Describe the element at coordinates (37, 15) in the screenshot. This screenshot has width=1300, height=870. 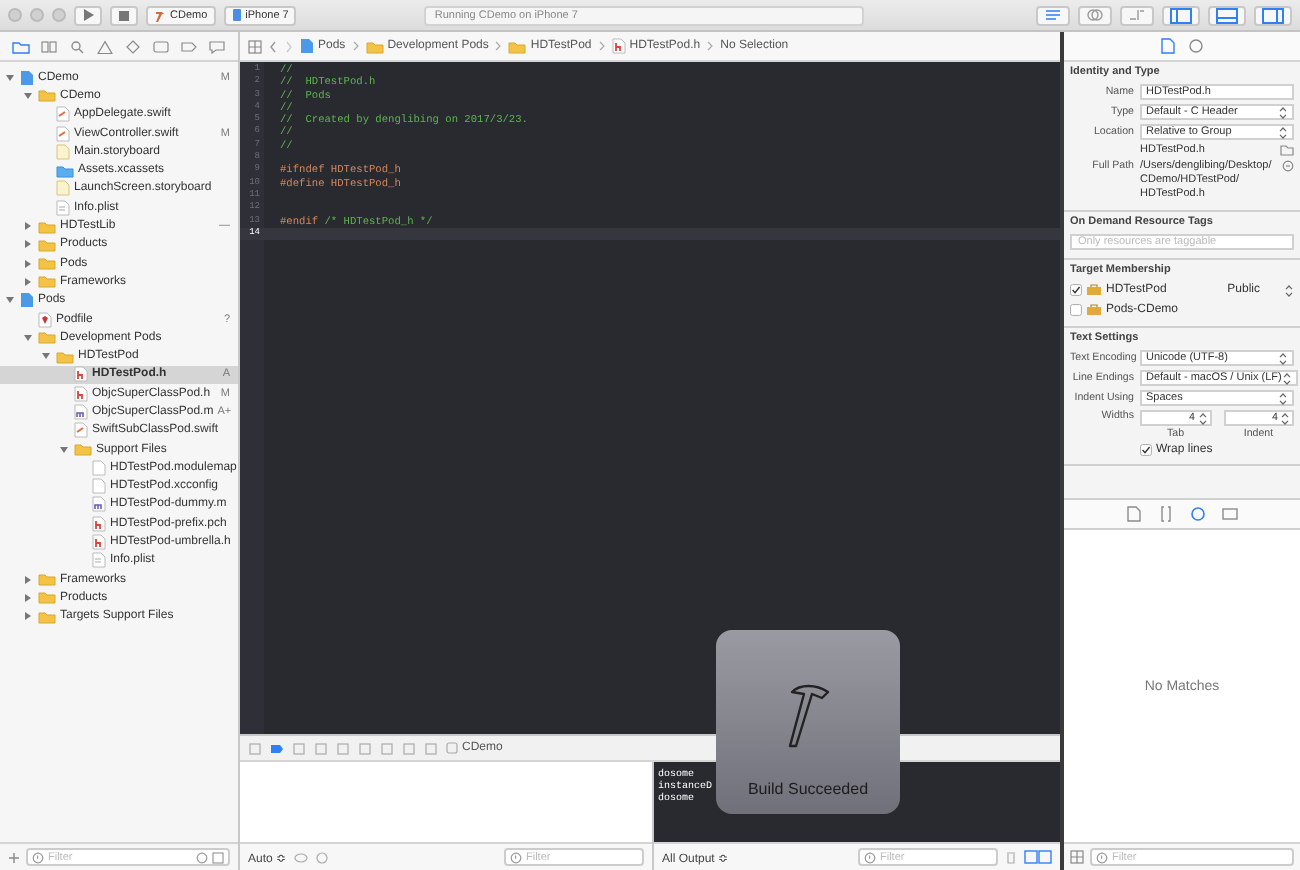
I see `window-minimize-button` at that location.